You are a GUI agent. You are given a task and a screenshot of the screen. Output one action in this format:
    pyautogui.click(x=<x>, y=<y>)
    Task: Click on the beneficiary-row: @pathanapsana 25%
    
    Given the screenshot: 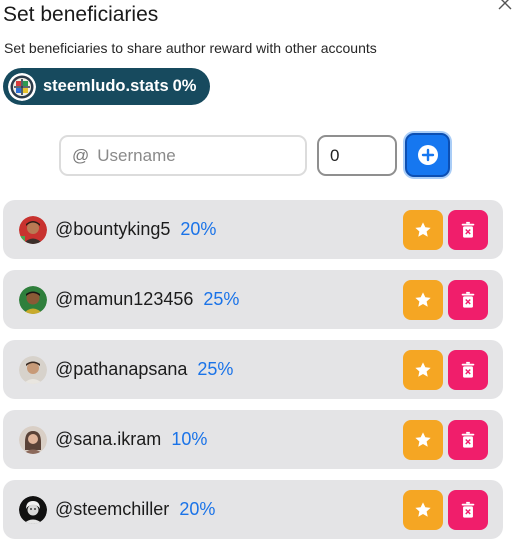 What is the action you would take?
    pyautogui.click(x=253, y=369)
    